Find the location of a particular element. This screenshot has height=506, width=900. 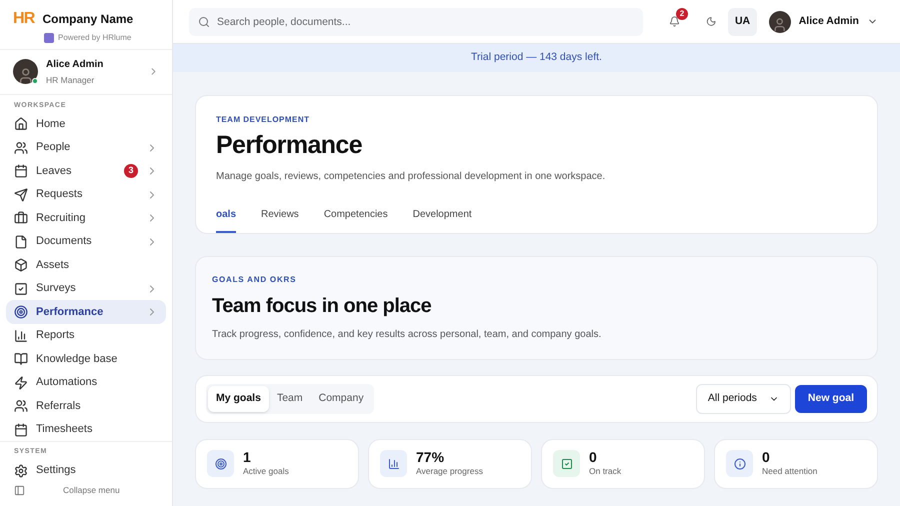

search-icon is located at coordinates (204, 22).